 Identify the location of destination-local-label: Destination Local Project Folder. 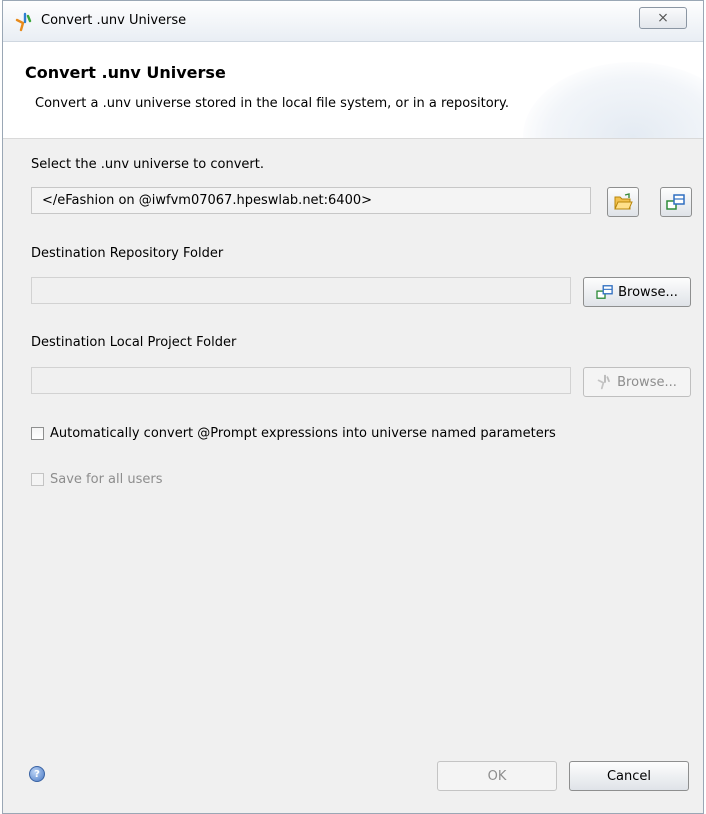
(134, 342).